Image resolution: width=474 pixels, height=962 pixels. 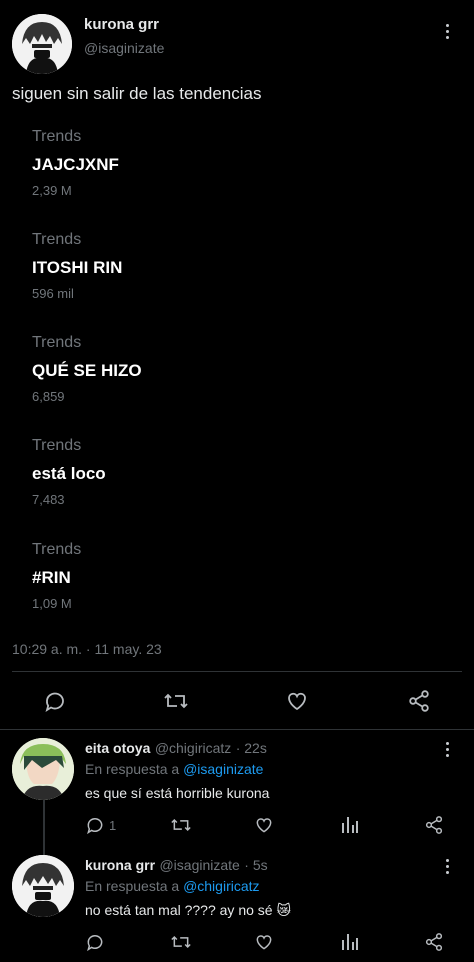 What do you see at coordinates (188, 910) in the screenshot?
I see `reply-text: no está tan mal ???? ay no sé 😿` at bounding box center [188, 910].